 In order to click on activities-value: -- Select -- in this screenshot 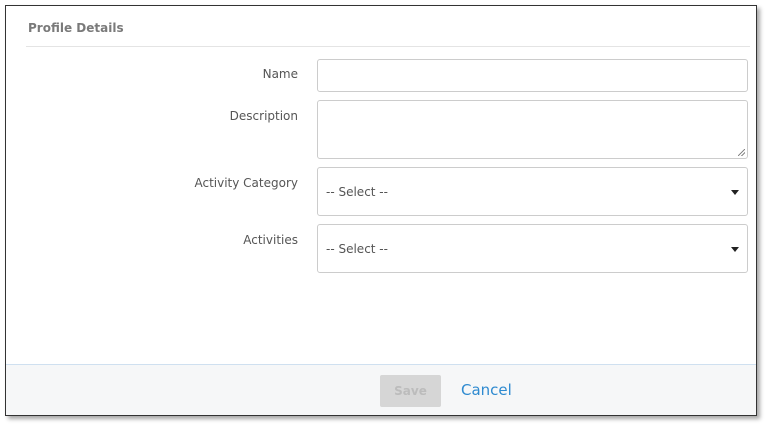, I will do `click(357, 248)`.